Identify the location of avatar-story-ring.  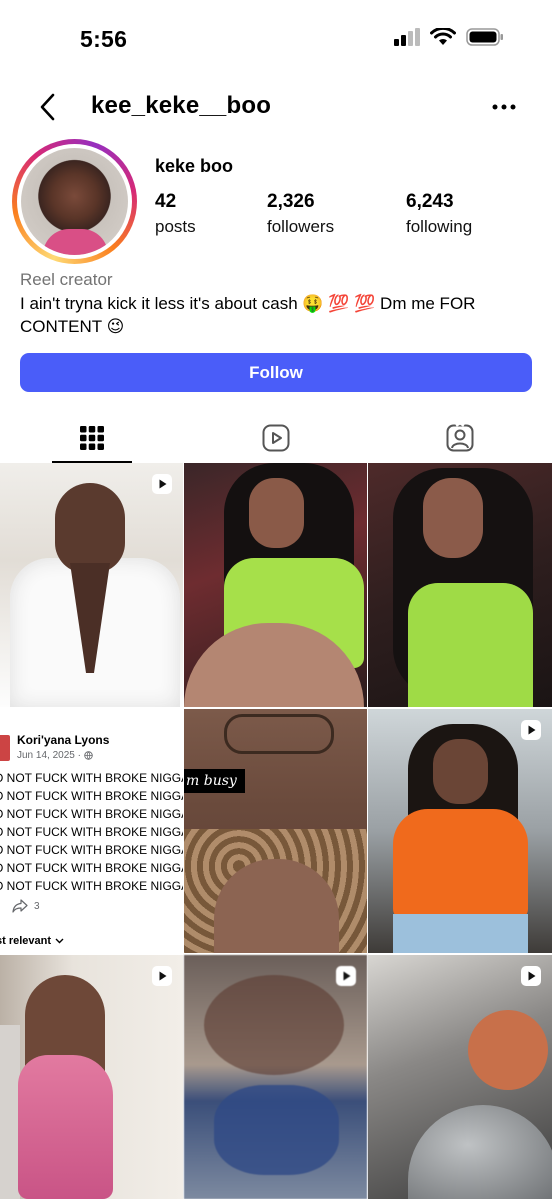
(74, 201).